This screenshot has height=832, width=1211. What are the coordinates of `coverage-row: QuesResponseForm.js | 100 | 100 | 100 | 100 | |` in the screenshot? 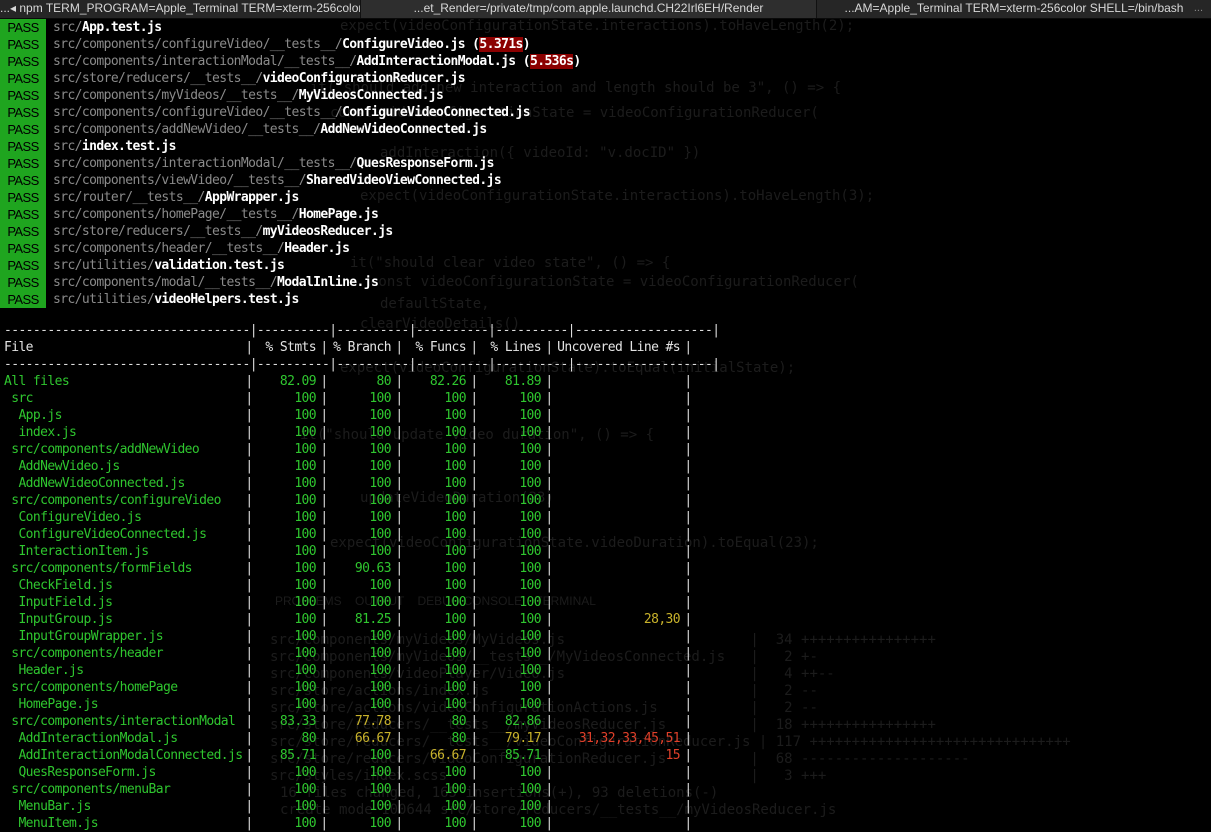 It's located at (361, 772).